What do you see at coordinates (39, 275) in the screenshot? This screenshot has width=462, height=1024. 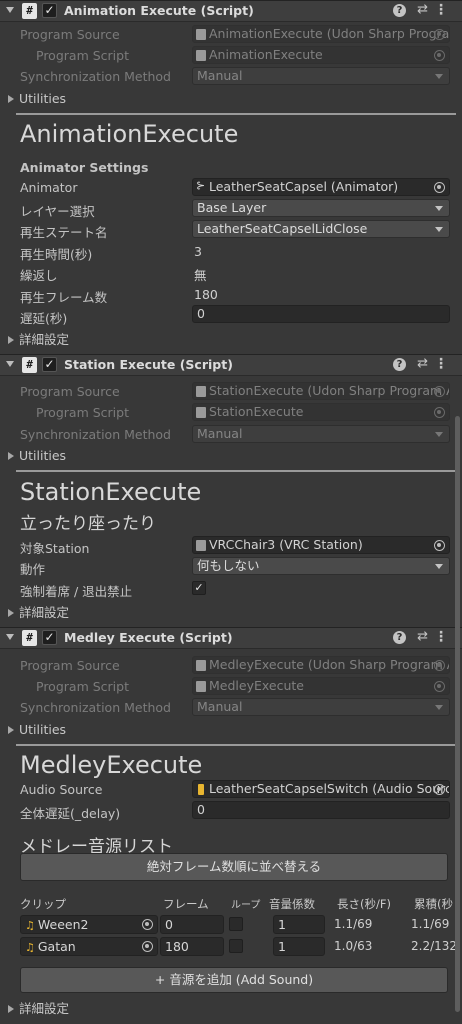 I see `loop-label: 繰返し` at bounding box center [39, 275].